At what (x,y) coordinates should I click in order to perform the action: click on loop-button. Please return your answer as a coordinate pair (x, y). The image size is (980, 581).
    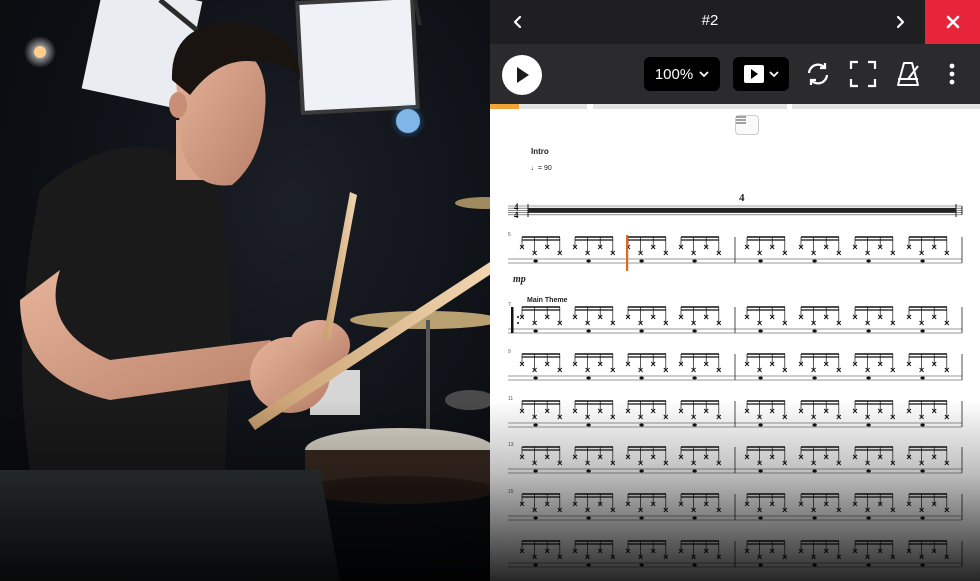
    Looking at the image, I should click on (818, 74).